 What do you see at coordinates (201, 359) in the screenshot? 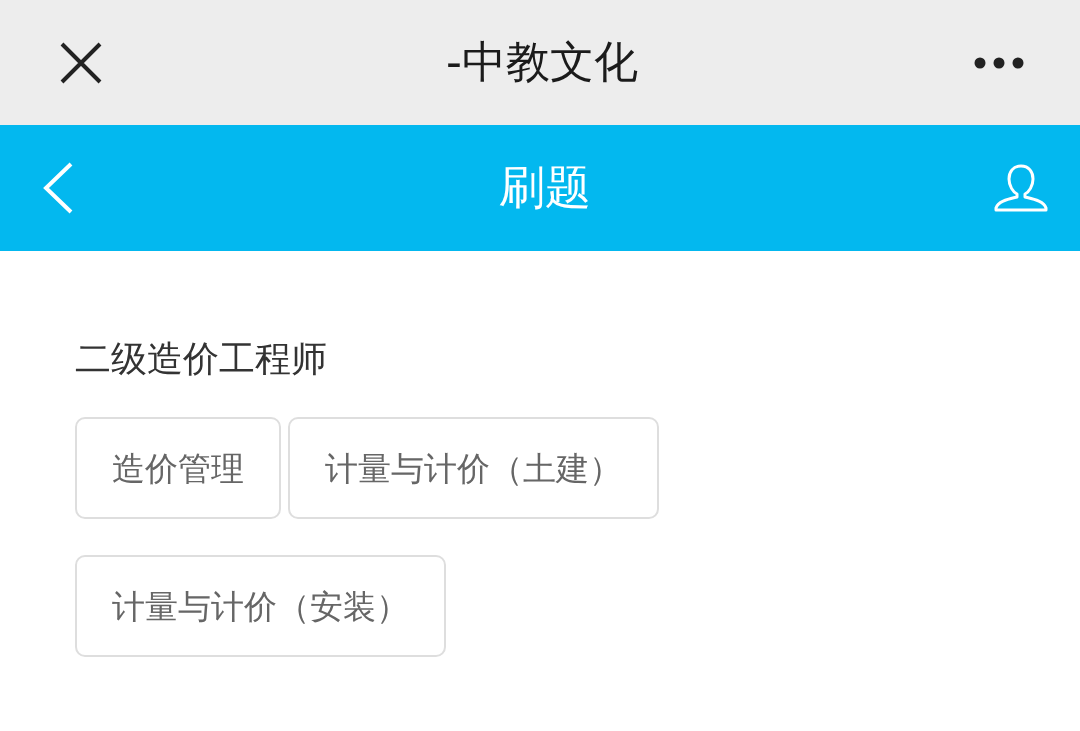
I see `section-title: 二级造价工程师` at bounding box center [201, 359].